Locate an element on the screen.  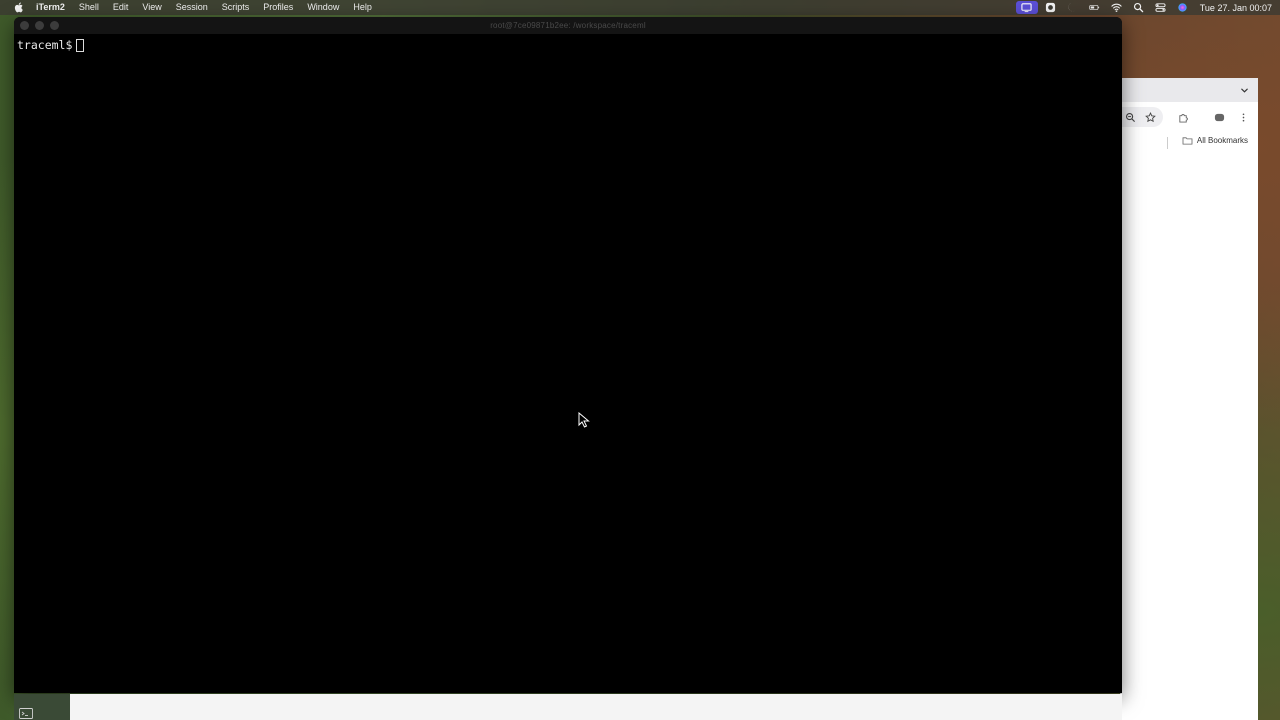
more-icon is located at coordinates (1243, 117).